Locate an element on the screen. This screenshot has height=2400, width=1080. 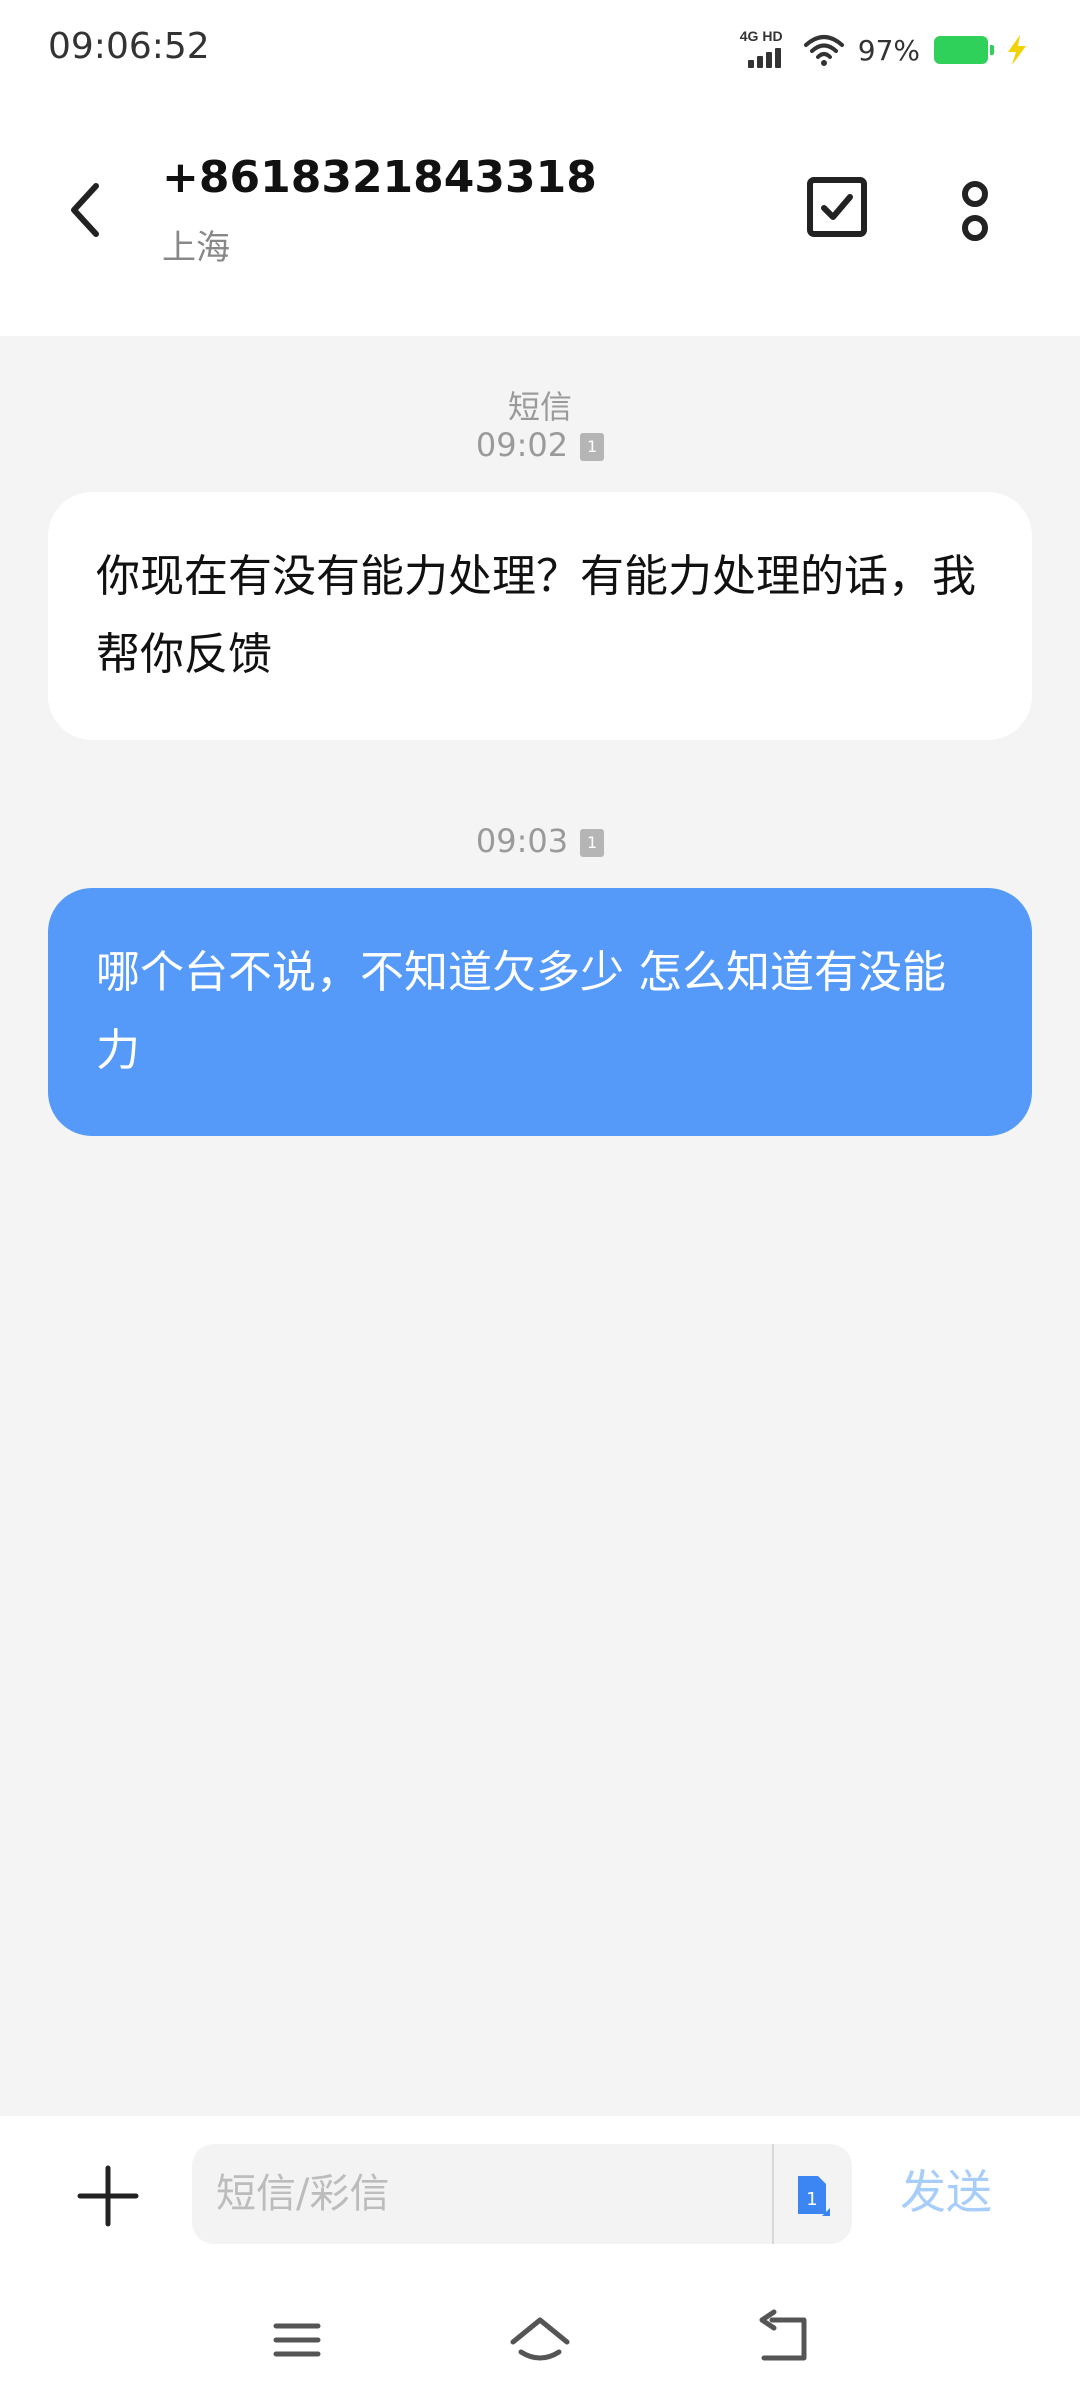
home-icon is located at coordinates (540, 2340).